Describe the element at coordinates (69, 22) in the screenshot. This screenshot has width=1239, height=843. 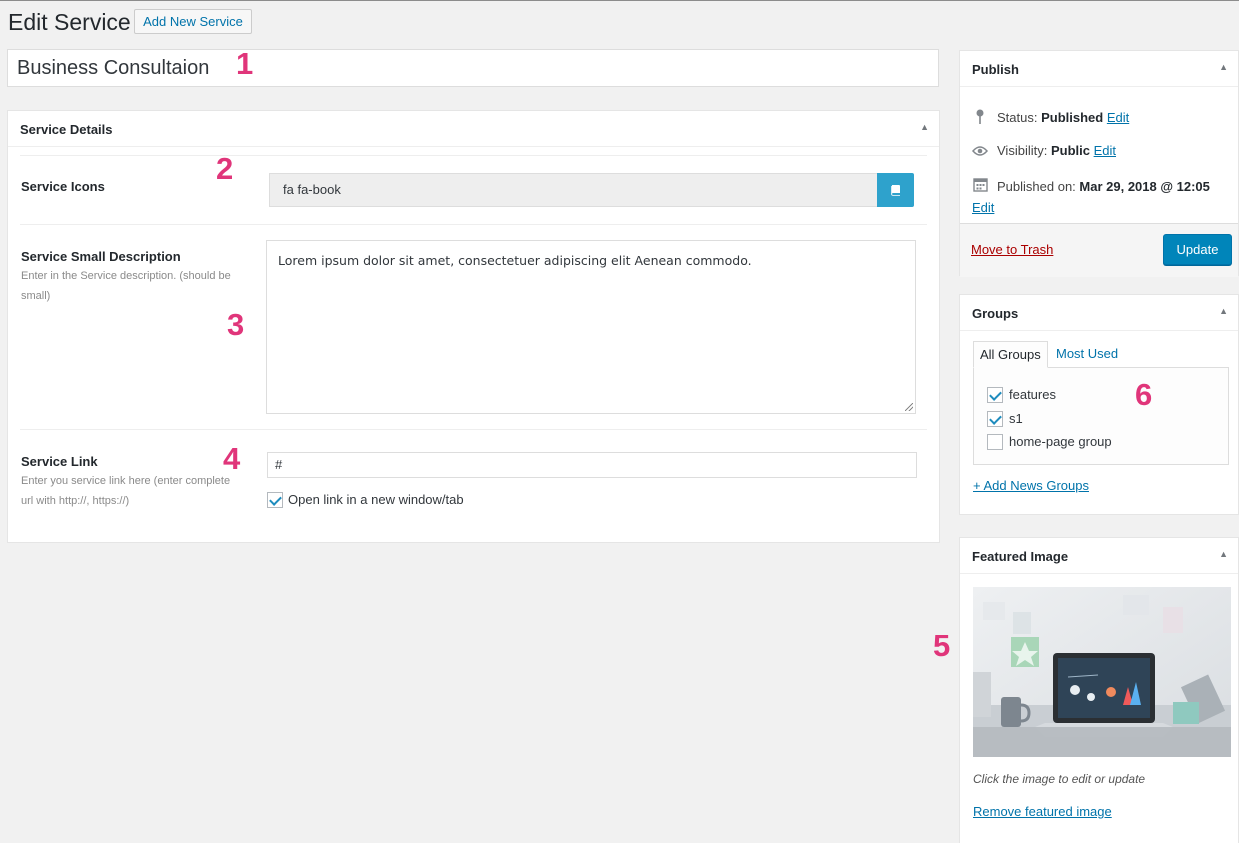
I see `page-title: Edit Service` at that location.